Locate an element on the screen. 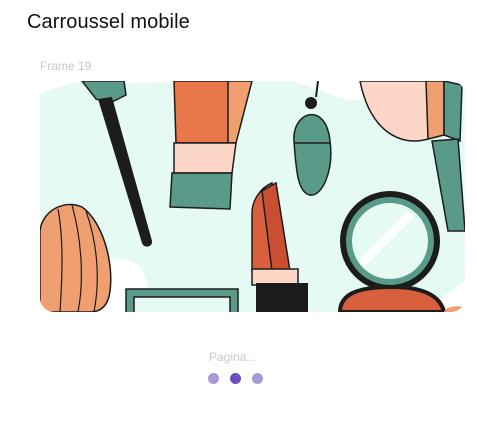 The image size is (477, 426). frame-label: Frame 19 is located at coordinates (66, 66).